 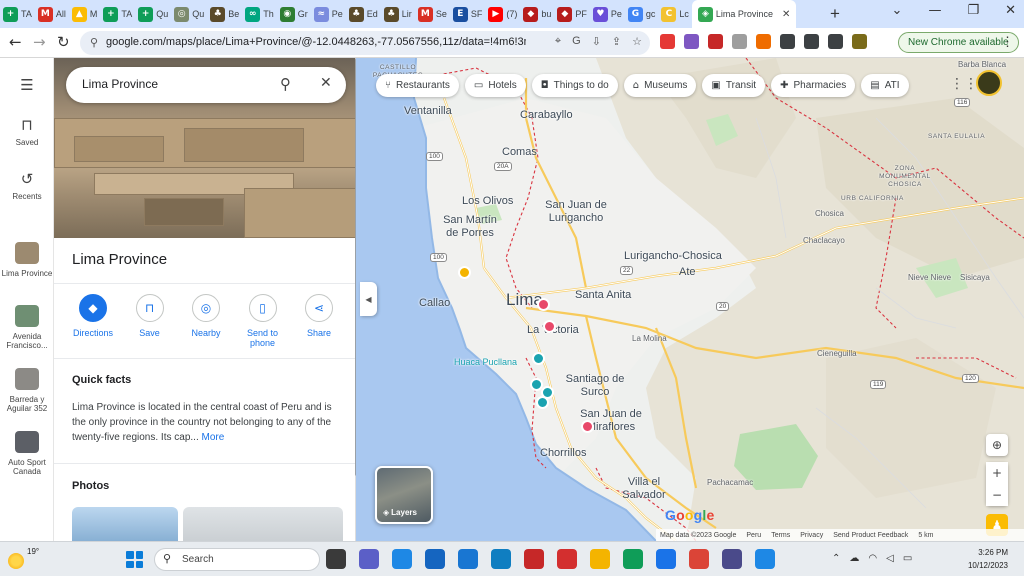 What do you see at coordinates (642, 14) in the screenshot?
I see `browser-tab: Ggc` at bounding box center [642, 14].